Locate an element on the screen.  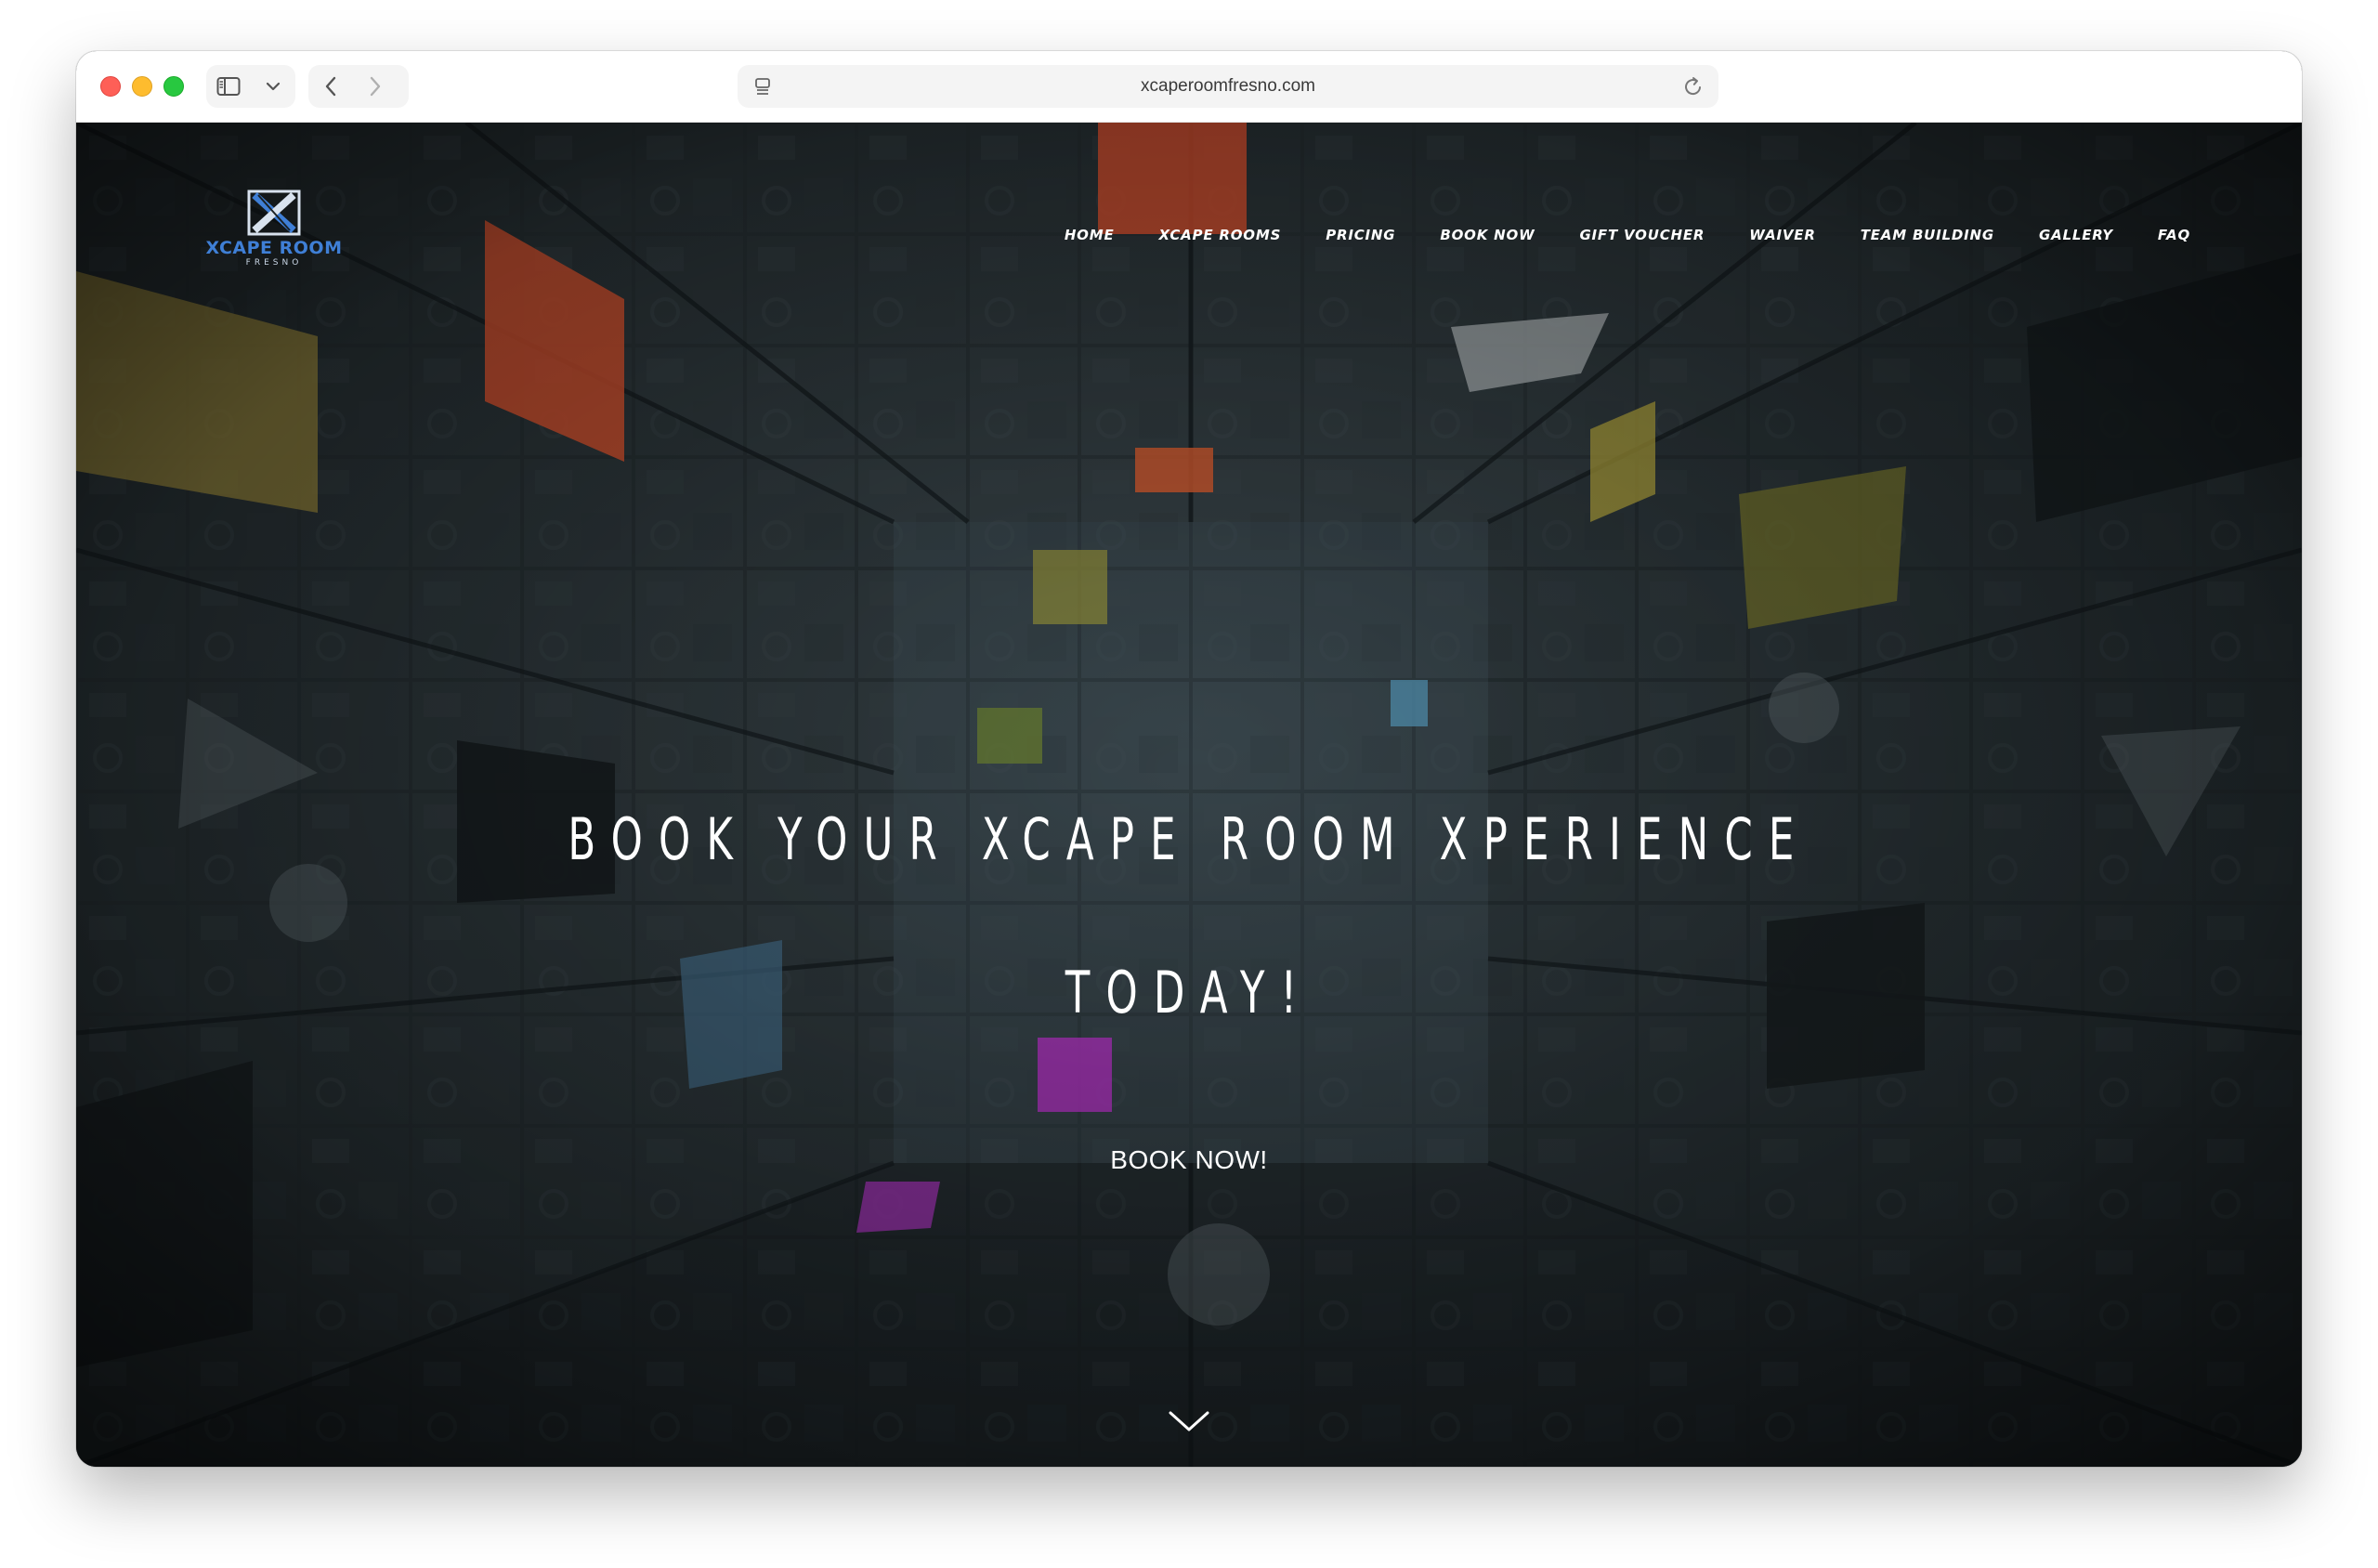
browser-toolbar: xcaperoomfresno.com is located at coordinates (1189, 87).